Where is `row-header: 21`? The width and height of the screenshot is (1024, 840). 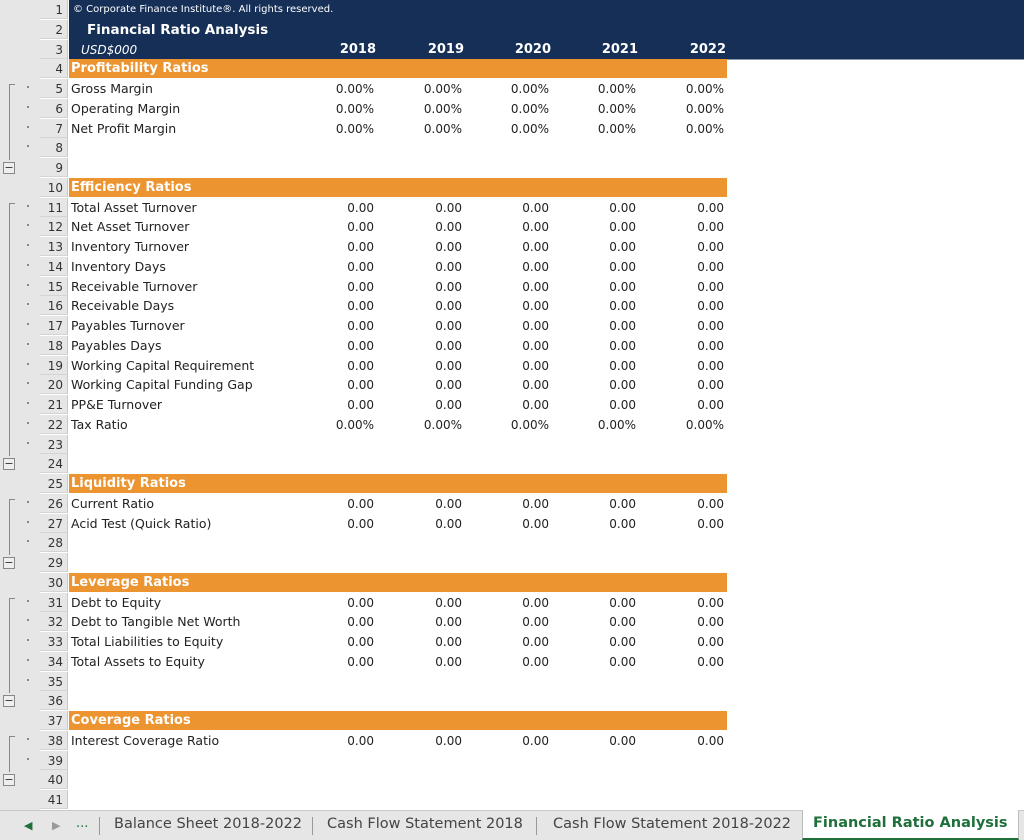 row-header: 21 is located at coordinates (54, 404).